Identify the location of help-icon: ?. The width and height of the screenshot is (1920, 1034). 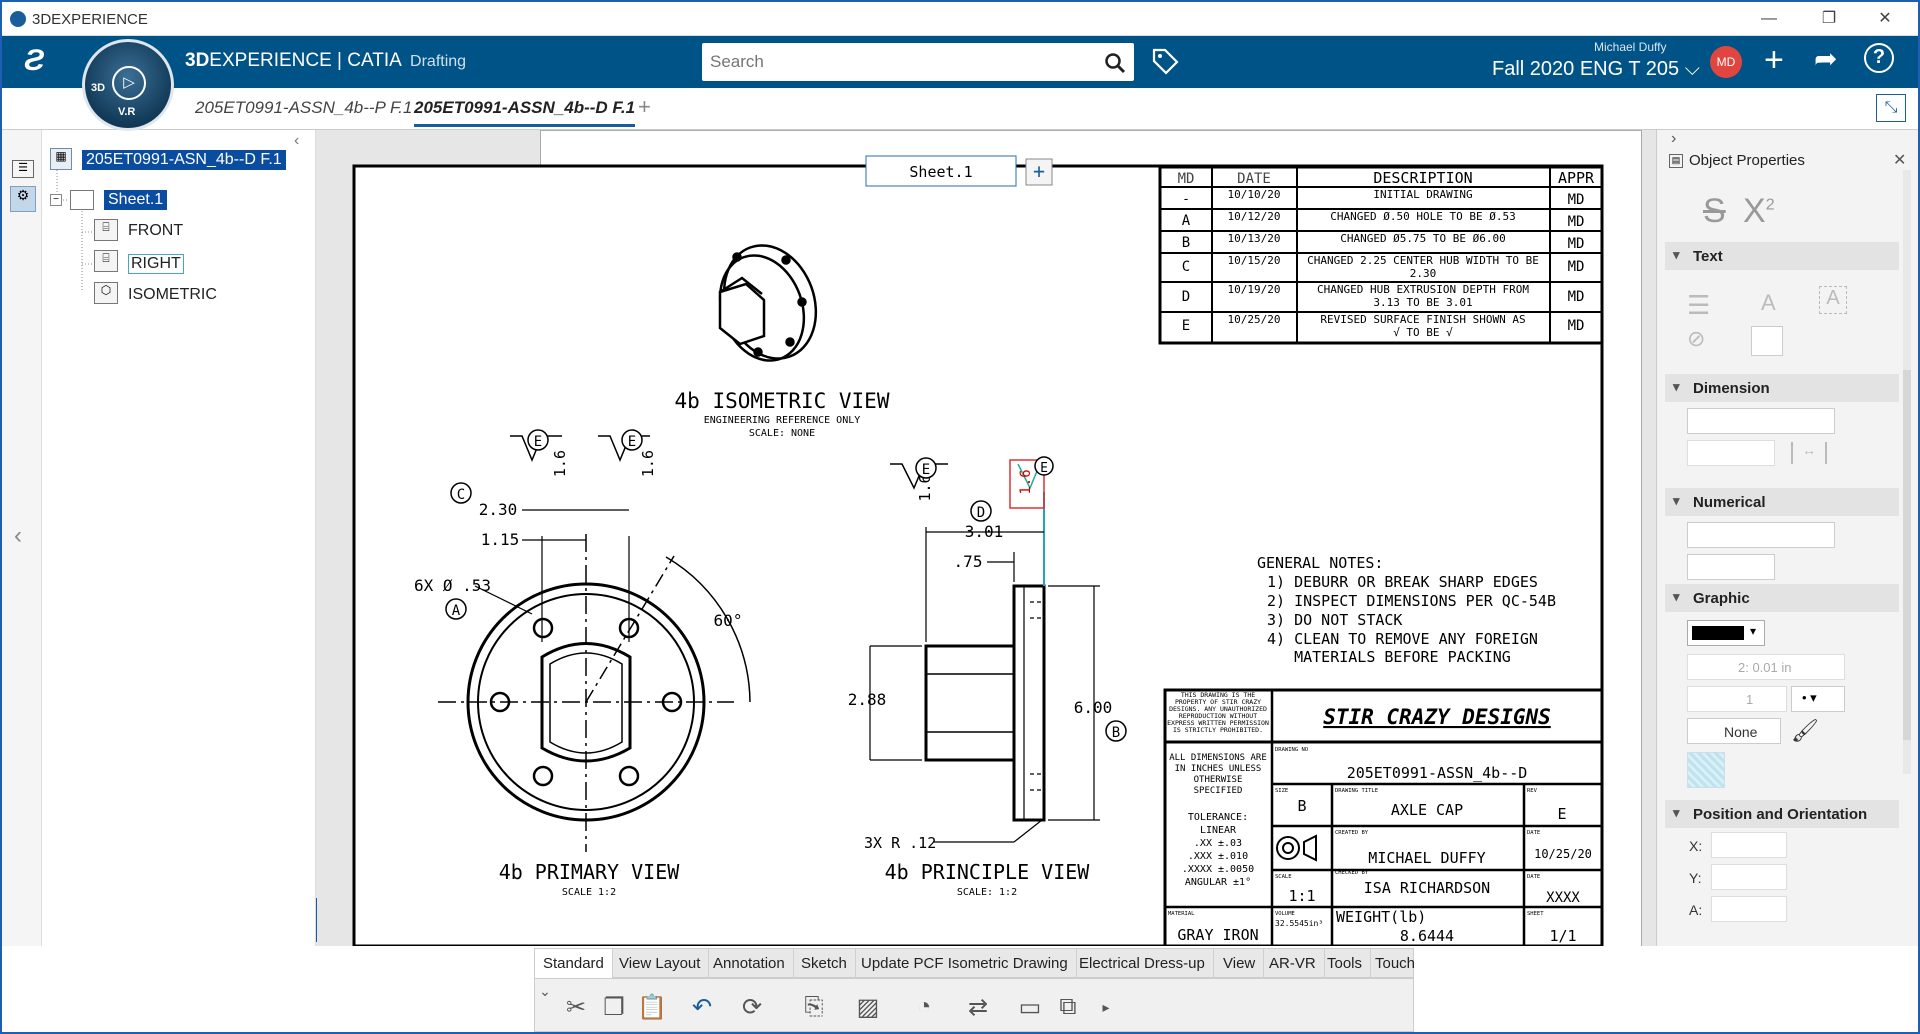
(1879, 58).